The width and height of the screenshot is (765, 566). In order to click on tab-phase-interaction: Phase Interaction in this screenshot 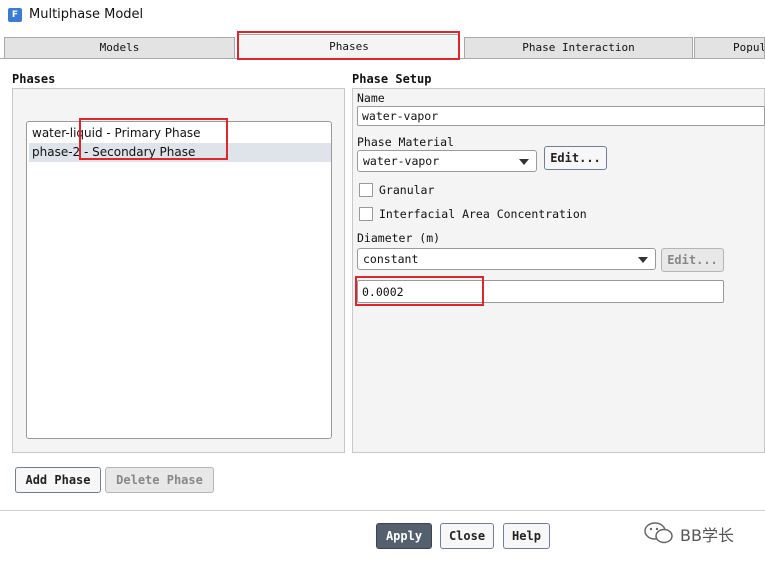, I will do `click(578, 47)`.